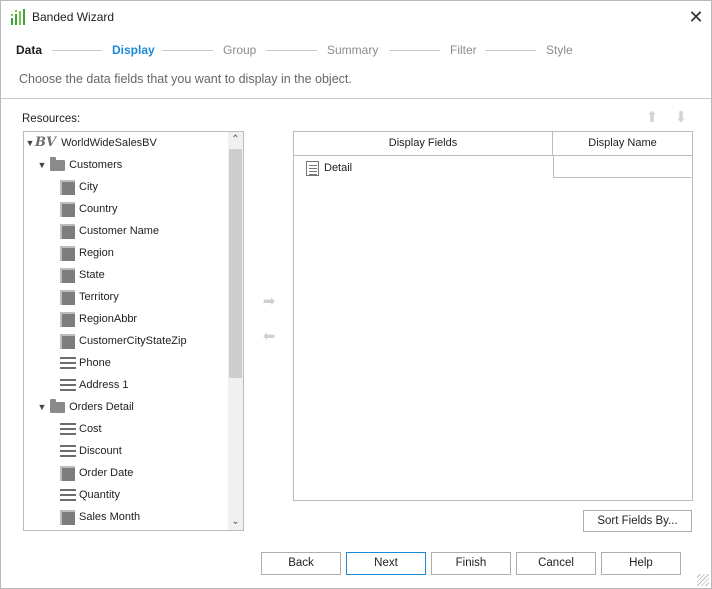  Describe the element at coordinates (92, 275) in the screenshot. I see `tree-node-label: State` at that location.